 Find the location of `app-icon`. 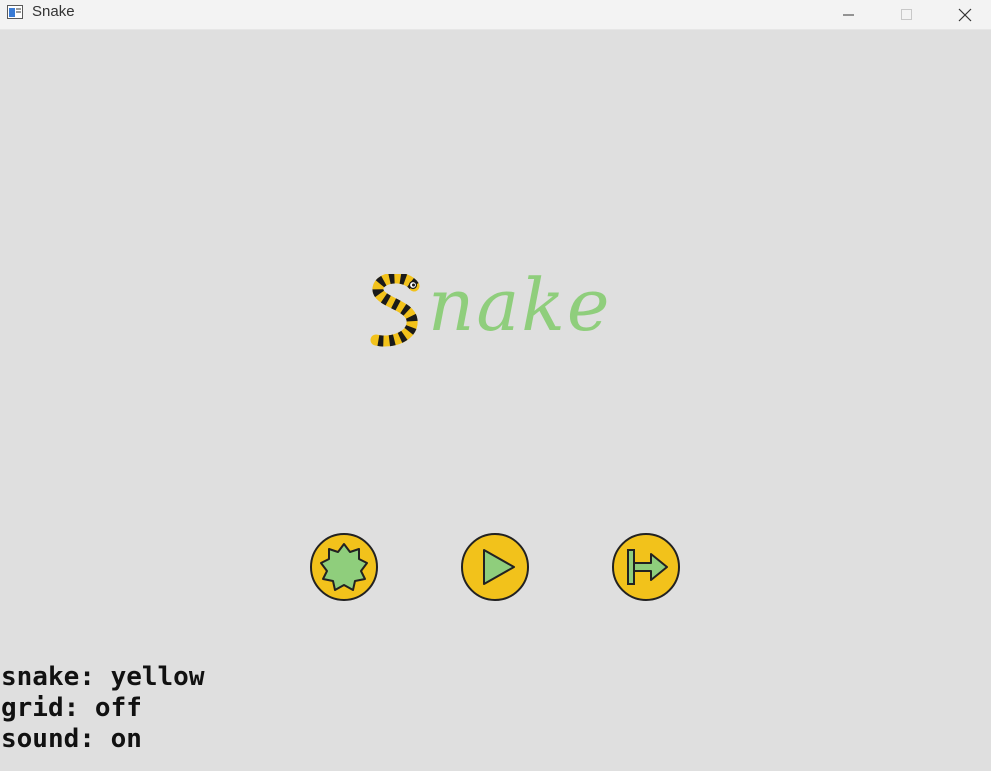

app-icon is located at coordinates (15, 12).